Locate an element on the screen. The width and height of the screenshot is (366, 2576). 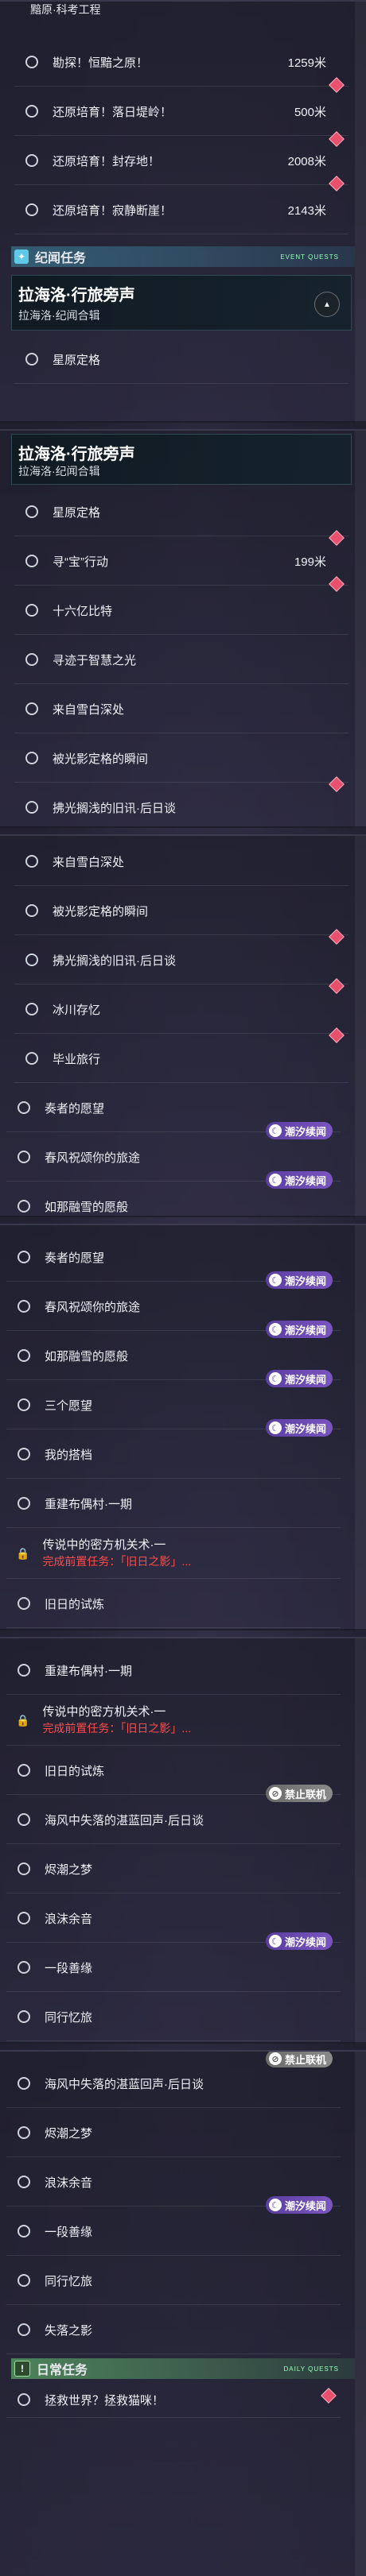
quest-row: 还原培育！落日堤岭！ 500米 is located at coordinates (181, 117).